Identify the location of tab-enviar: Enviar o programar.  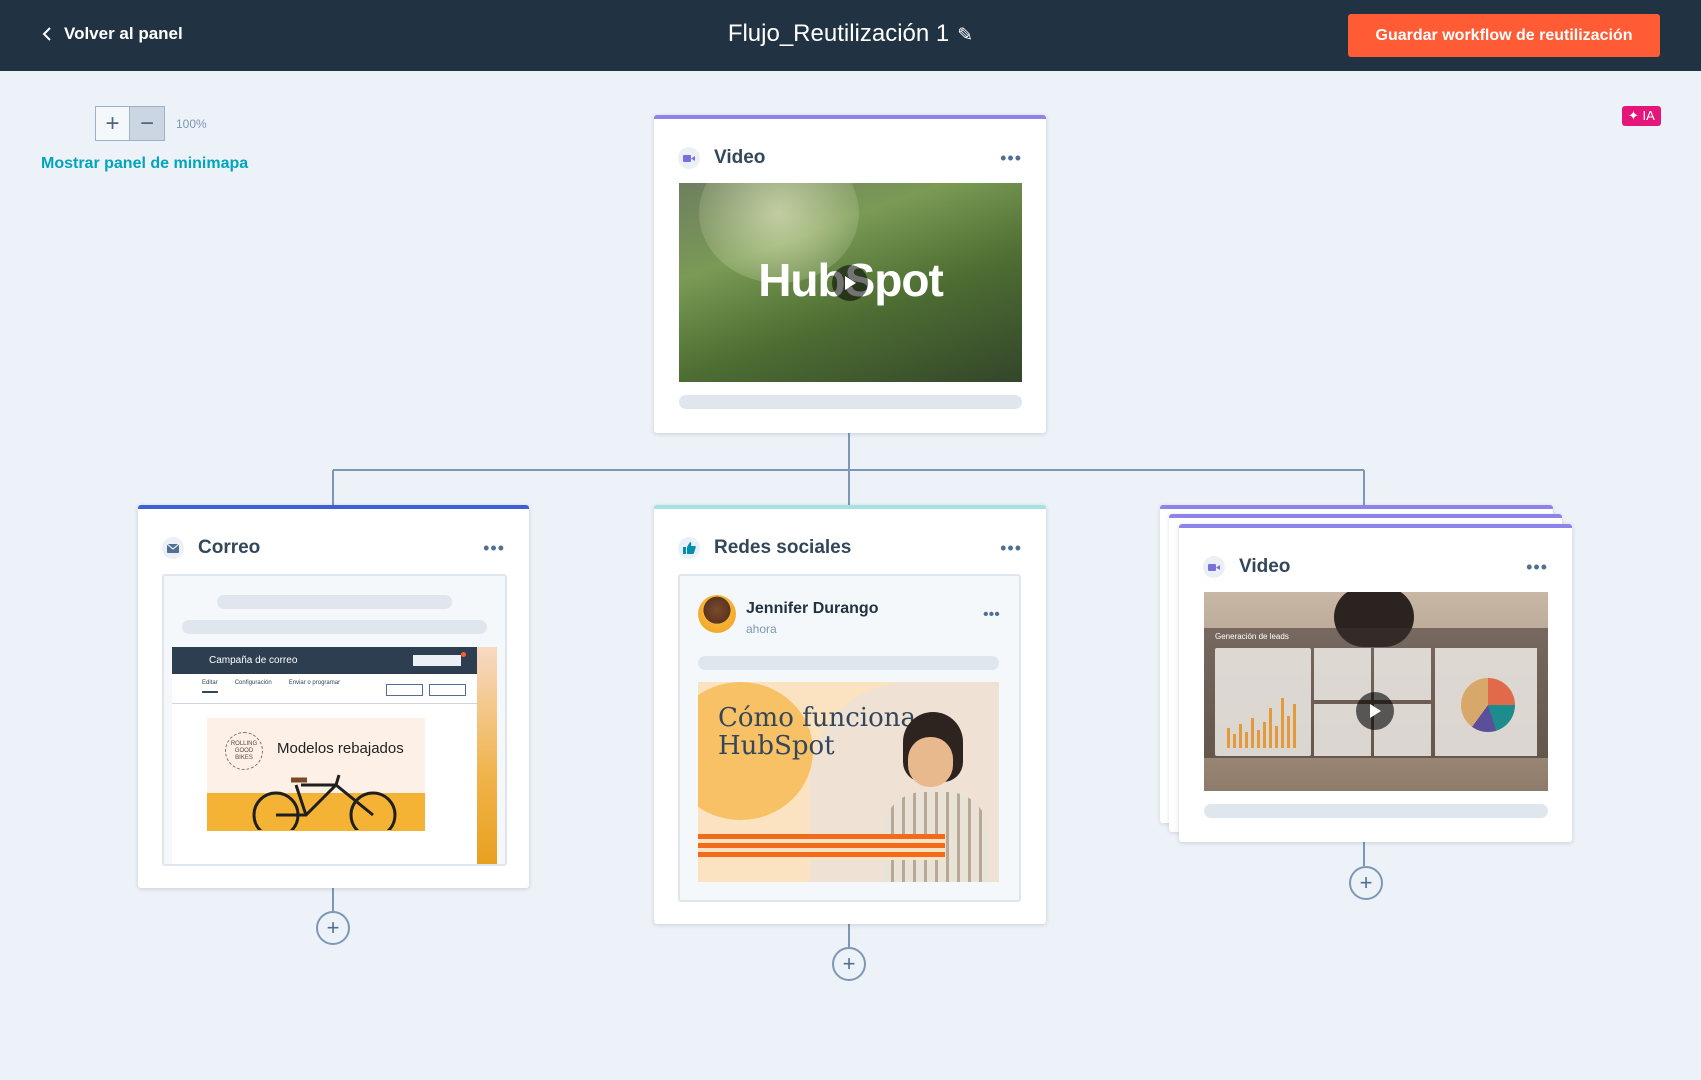
(314, 683).